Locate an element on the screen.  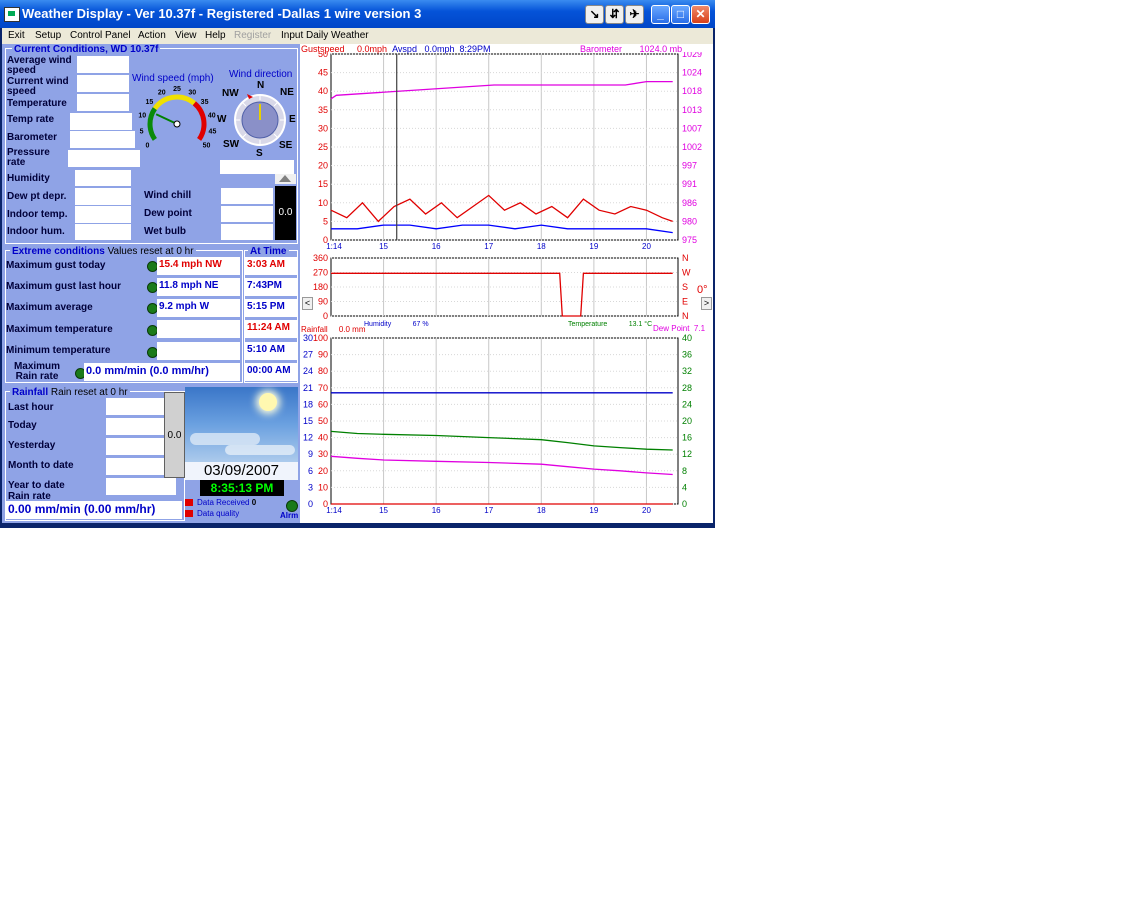
y-tick-label: 30 is located at coordinates (323, 128).